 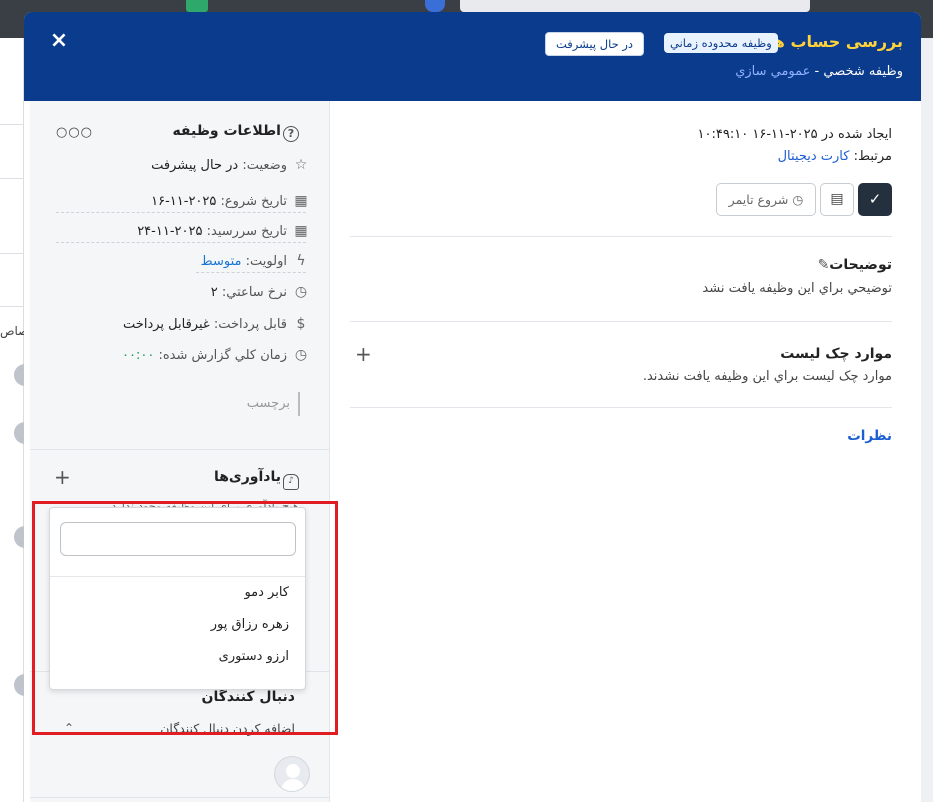 What do you see at coordinates (860, 265) in the screenshot?
I see `description-title: توضيحات` at bounding box center [860, 265].